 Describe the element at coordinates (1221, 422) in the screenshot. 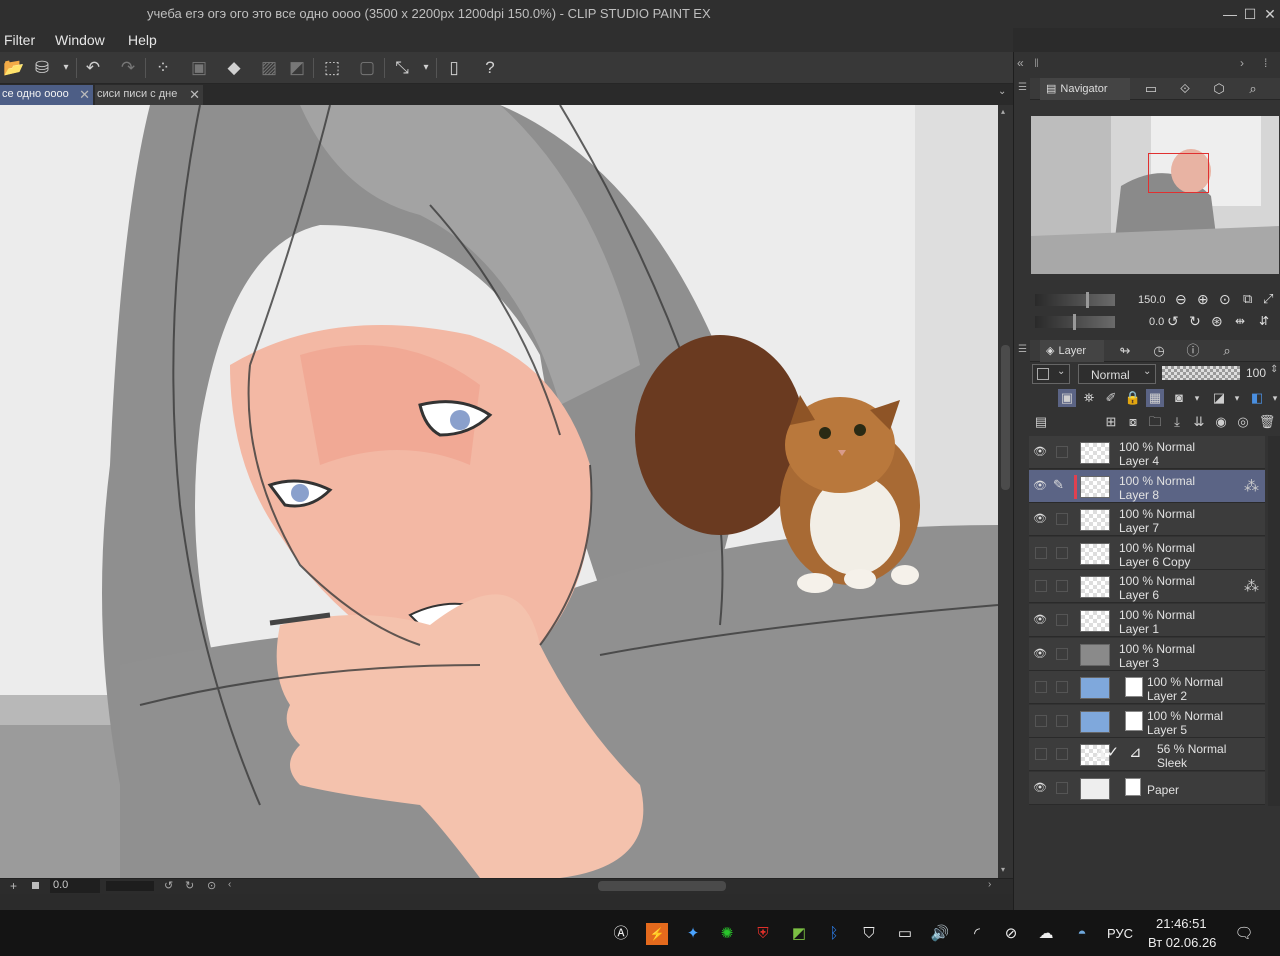

I see `create-mask-icon: ◉` at that location.